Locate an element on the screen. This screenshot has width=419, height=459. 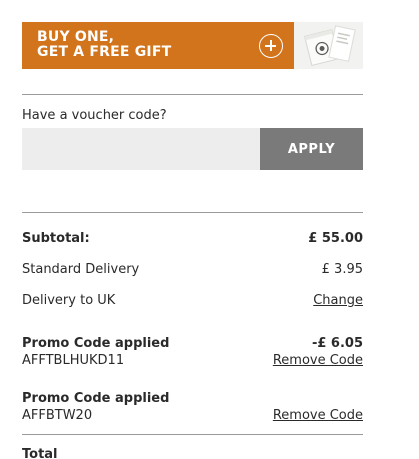
total-label: Total is located at coordinates (40, 453).